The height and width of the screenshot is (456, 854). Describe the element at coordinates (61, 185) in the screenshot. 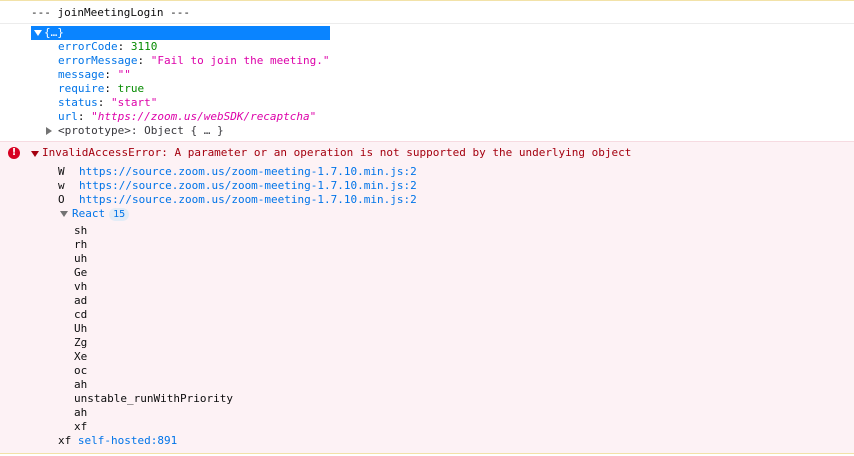

I see `frame-function: w` at that location.